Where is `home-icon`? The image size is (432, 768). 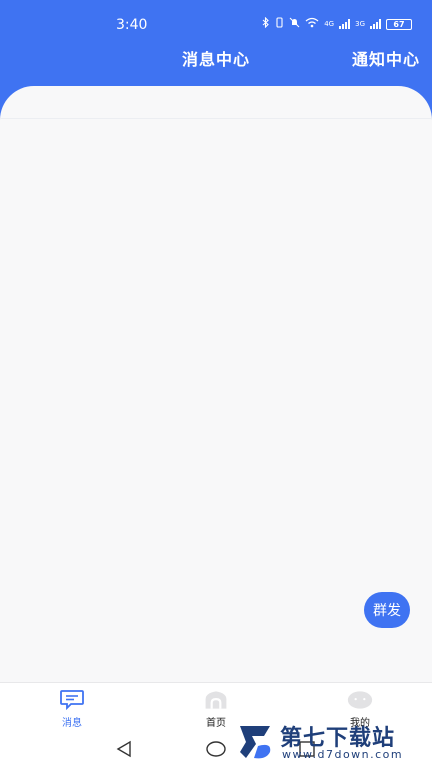
home-icon is located at coordinates (216, 700).